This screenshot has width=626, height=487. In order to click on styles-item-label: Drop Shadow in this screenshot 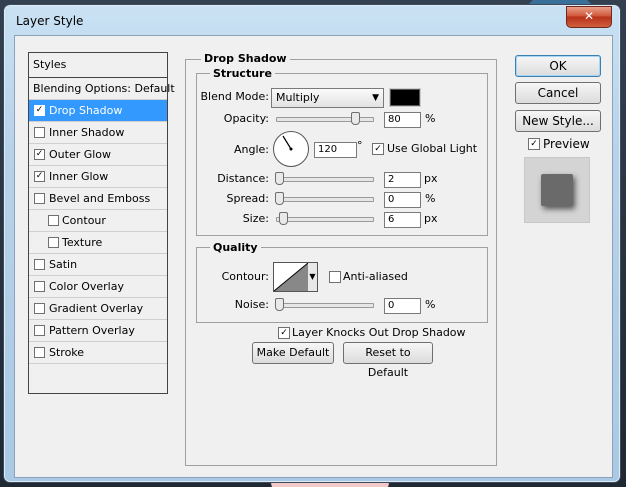, I will do `click(86, 110)`.